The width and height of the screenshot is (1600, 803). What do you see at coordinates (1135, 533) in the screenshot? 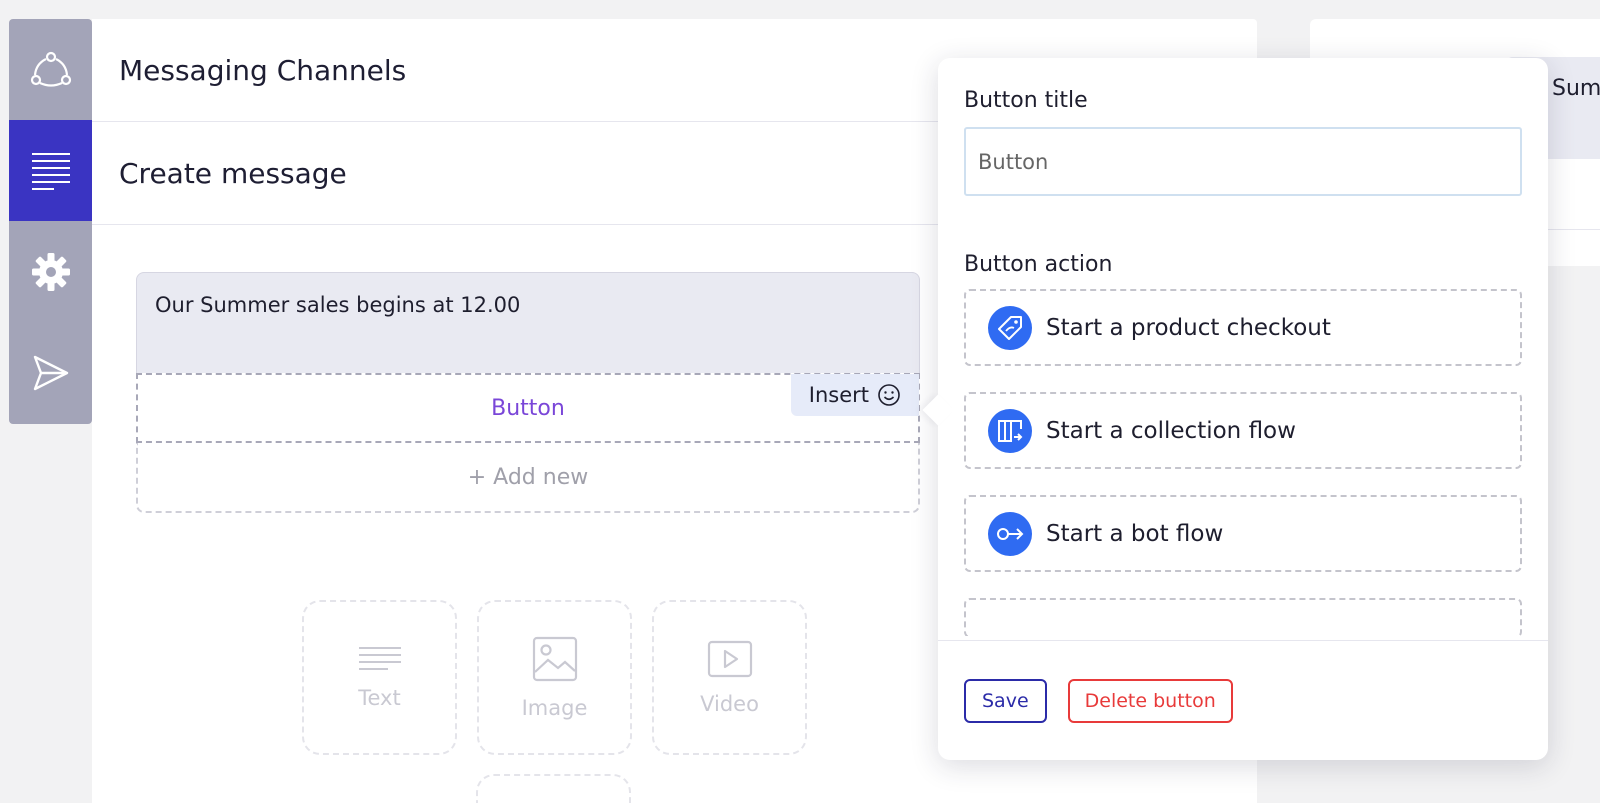
I see `action-label: Start a bot flow` at bounding box center [1135, 533].